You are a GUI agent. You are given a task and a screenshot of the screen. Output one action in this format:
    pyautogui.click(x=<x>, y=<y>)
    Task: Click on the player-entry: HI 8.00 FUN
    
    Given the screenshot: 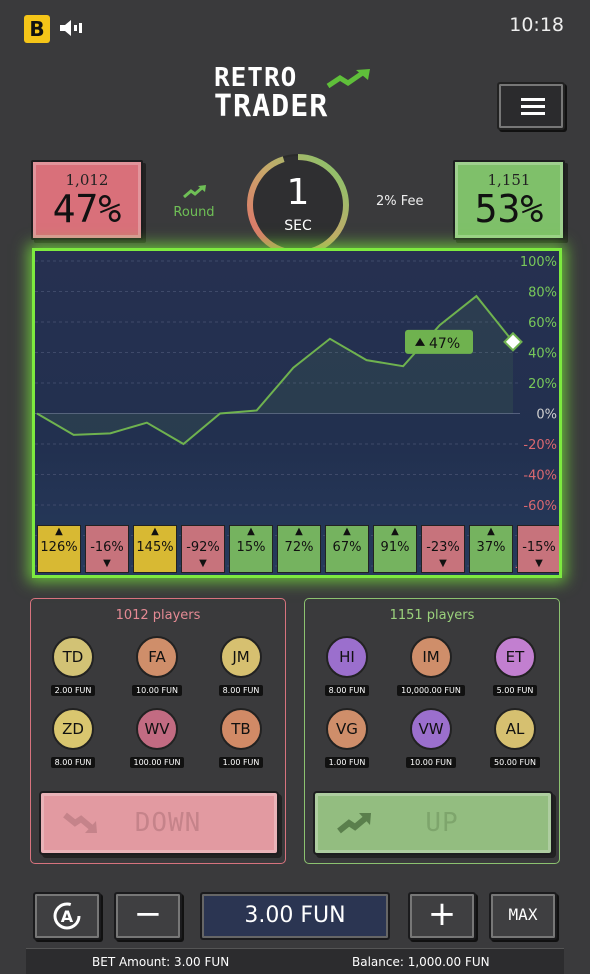 What is the action you would take?
    pyautogui.click(x=347, y=666)
    